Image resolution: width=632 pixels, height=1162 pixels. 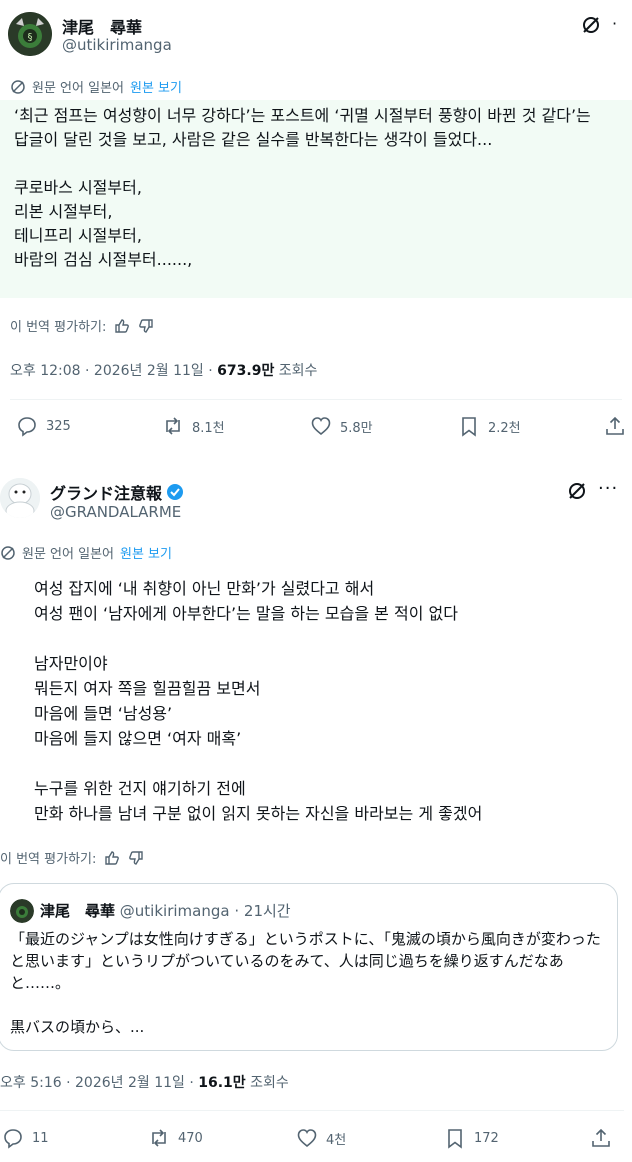 I want to click on avatar: §, so click(x=30, y=34).